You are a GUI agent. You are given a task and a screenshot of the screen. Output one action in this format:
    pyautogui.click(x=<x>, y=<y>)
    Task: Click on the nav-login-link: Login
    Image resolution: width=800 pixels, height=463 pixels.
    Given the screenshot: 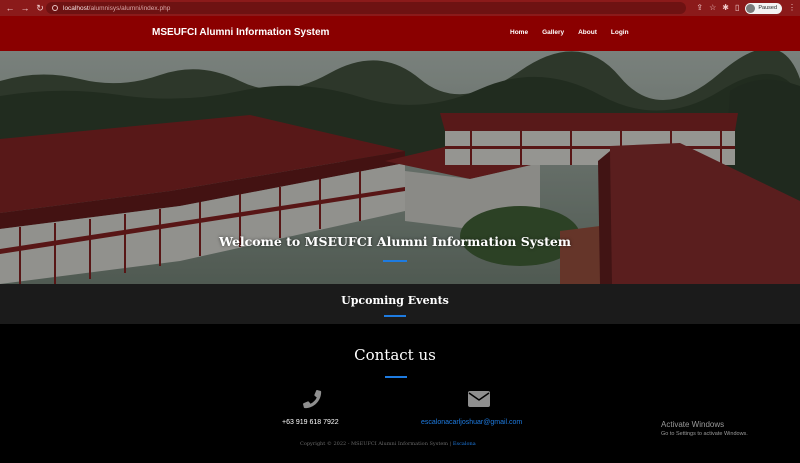 What is the action you would take?
    pyautogui.click(x=620, y=32)
    